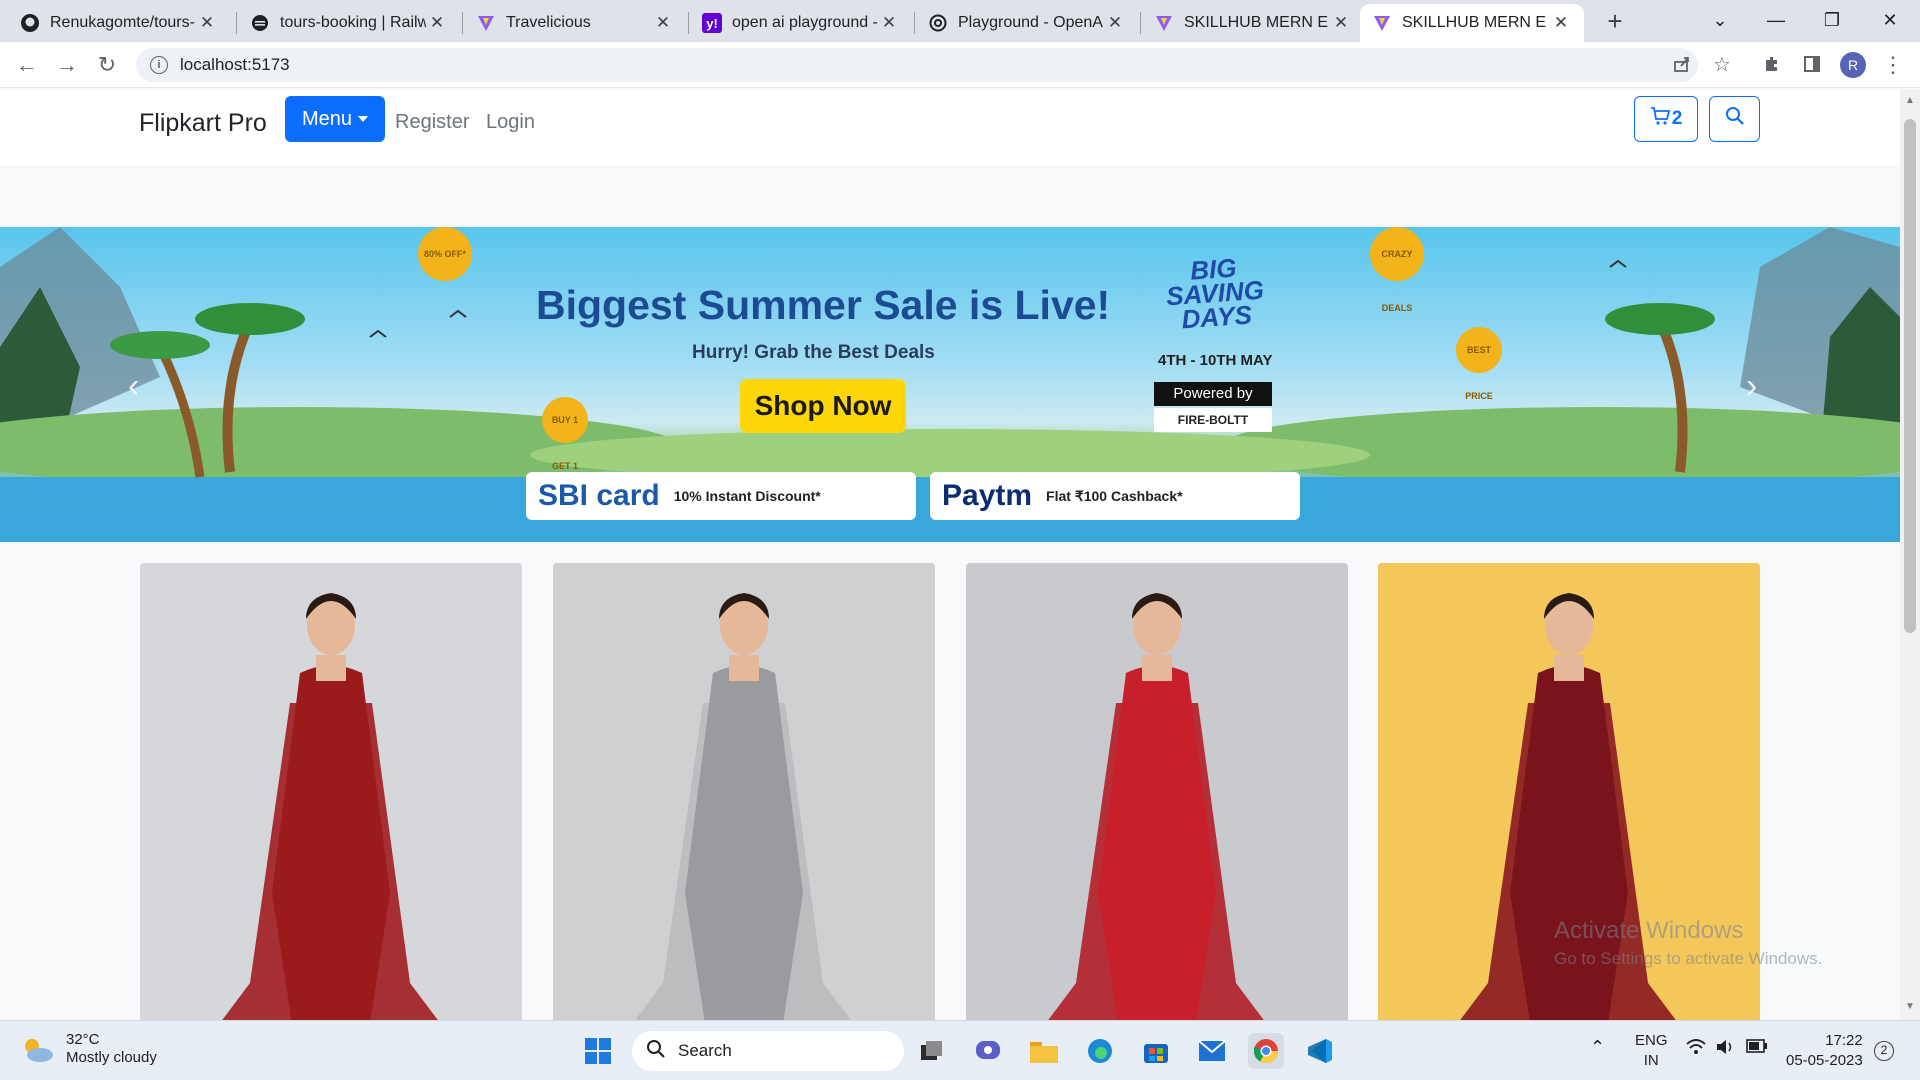 Image resolution: width=1920 pixels, height=1080 pixels. Describe the element at coordinates (1569, 668) in the screenshot. I see `neck-shape` at that location.